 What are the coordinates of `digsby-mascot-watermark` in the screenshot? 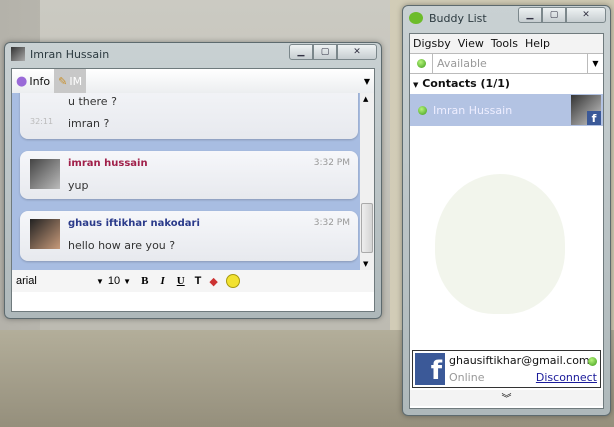 It's located at (500, 244).